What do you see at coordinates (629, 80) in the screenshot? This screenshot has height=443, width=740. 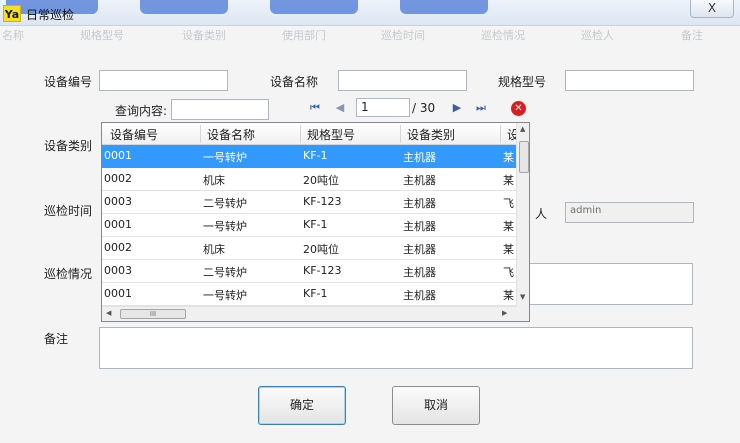 I see `spec-input` at bounding box center [629, 80].